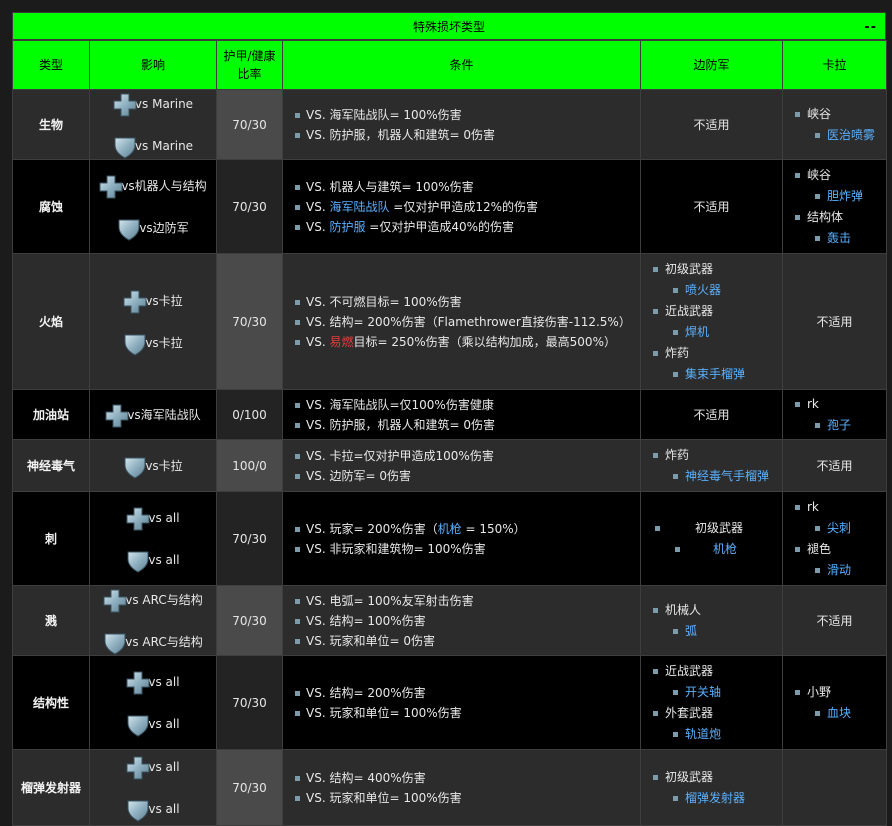 This screenshot has height=826, width=892. I want to click on marine-link: 海军陆战队, so click(359, 207).